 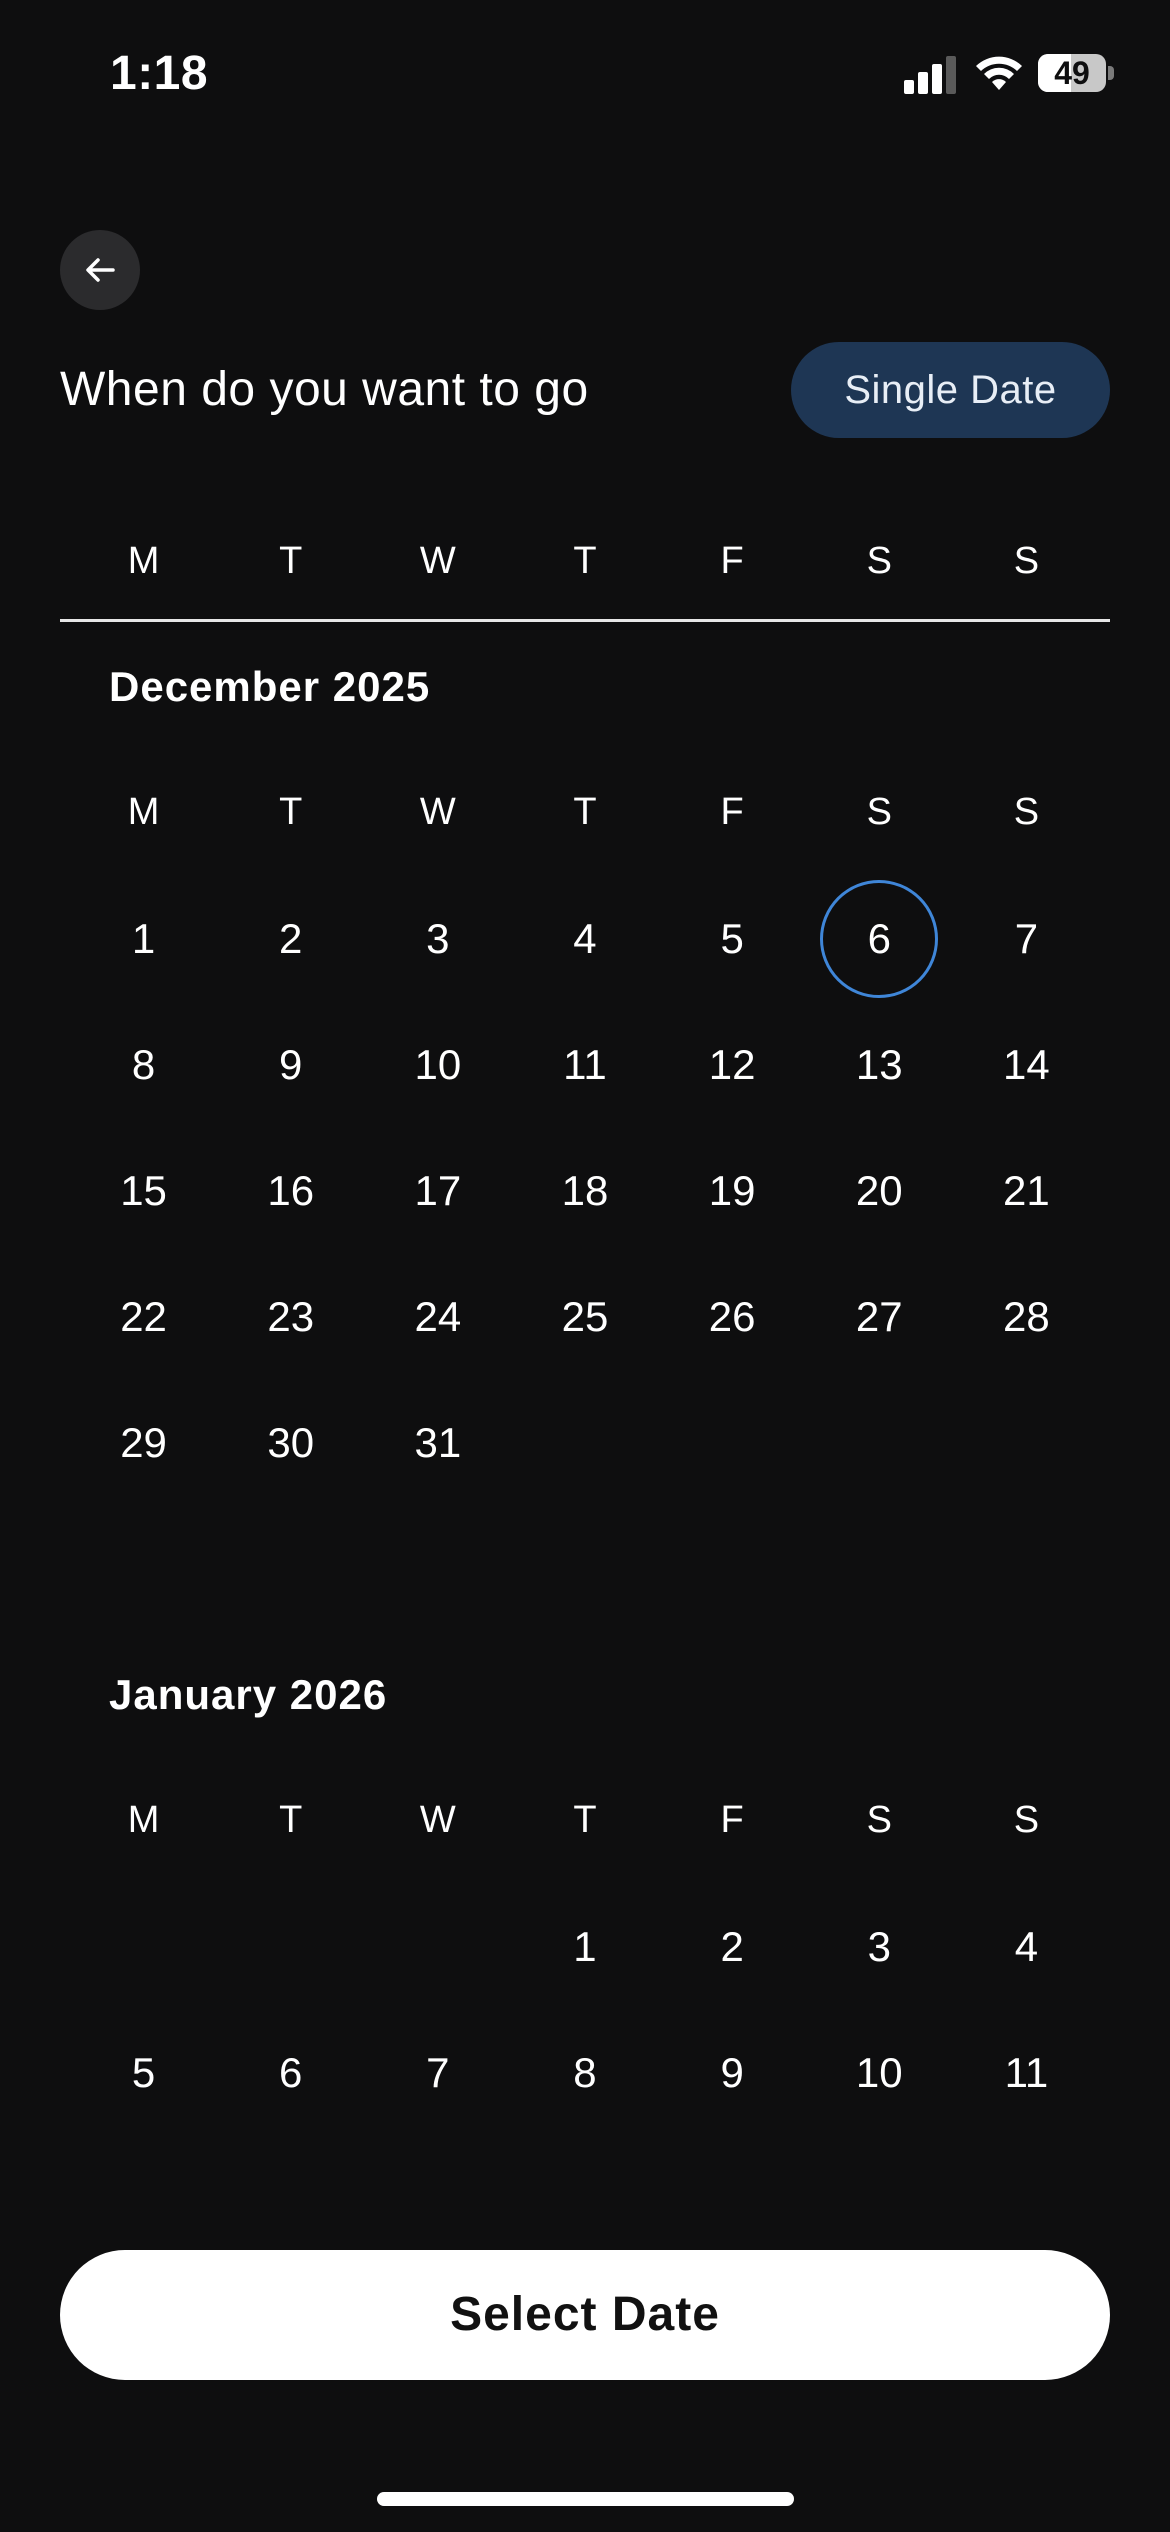 I want to click on day-number: 27, so click(x=879, y=1316).